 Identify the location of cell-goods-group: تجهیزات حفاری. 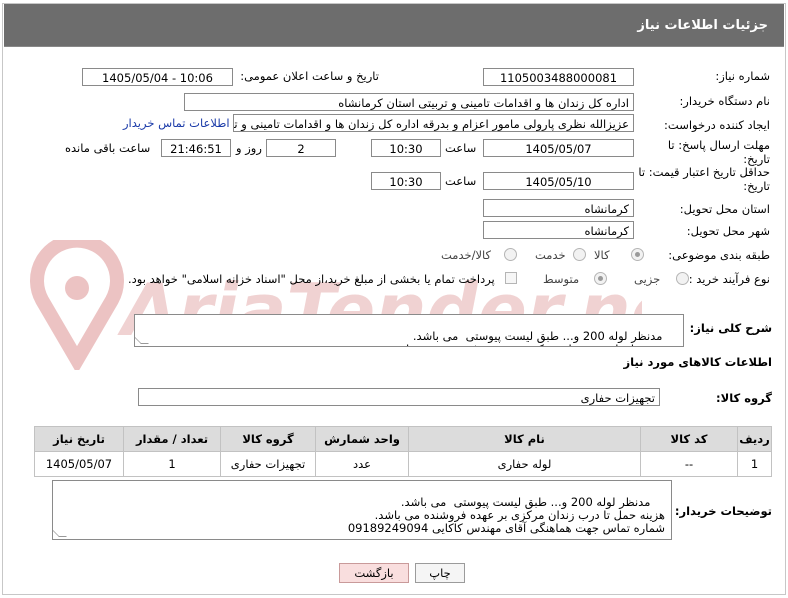
(268, 464).